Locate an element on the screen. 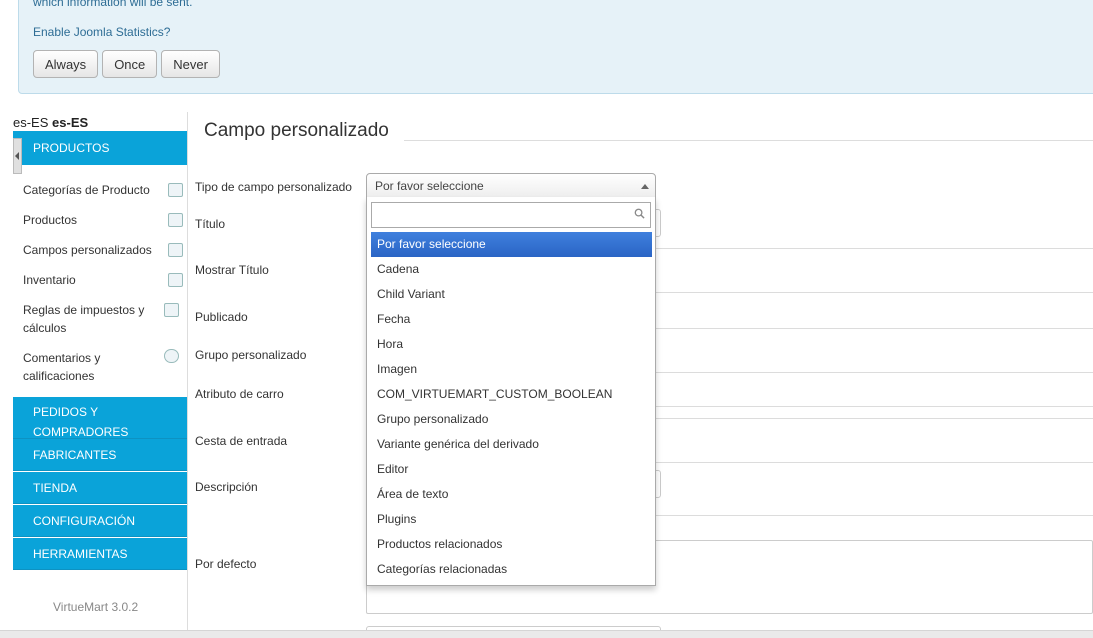 The image size is (1093, 638). sidebar-item-label: Categorías de Producto is located at coordinates (86, 190).